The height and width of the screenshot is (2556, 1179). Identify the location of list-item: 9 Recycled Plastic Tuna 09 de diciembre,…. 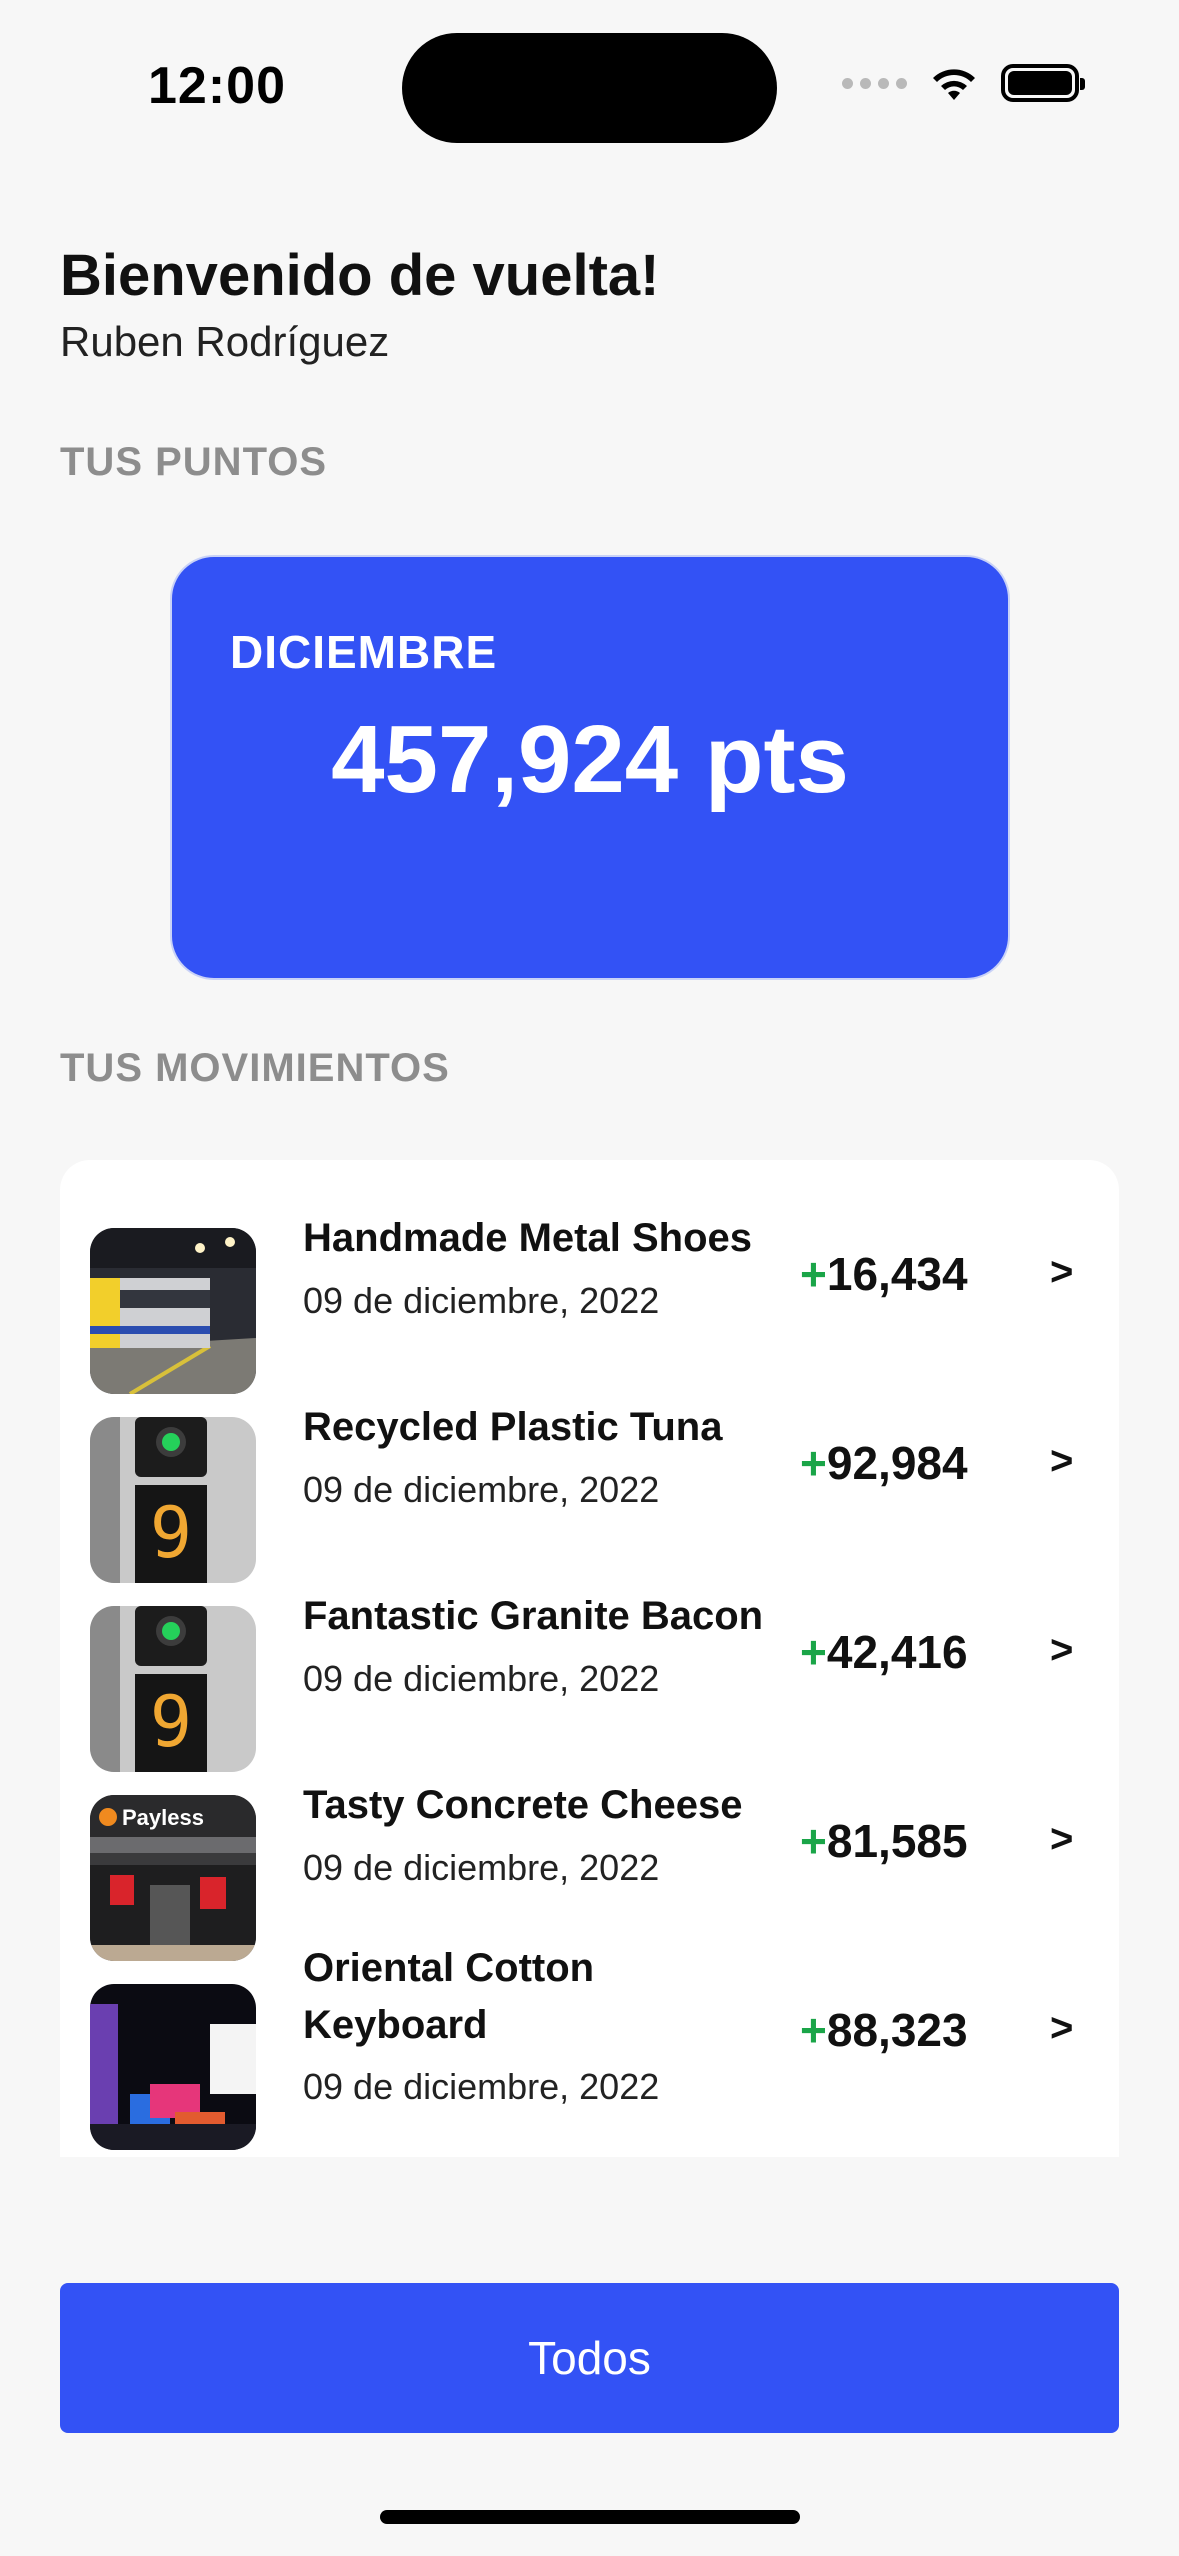
(589, 1466).